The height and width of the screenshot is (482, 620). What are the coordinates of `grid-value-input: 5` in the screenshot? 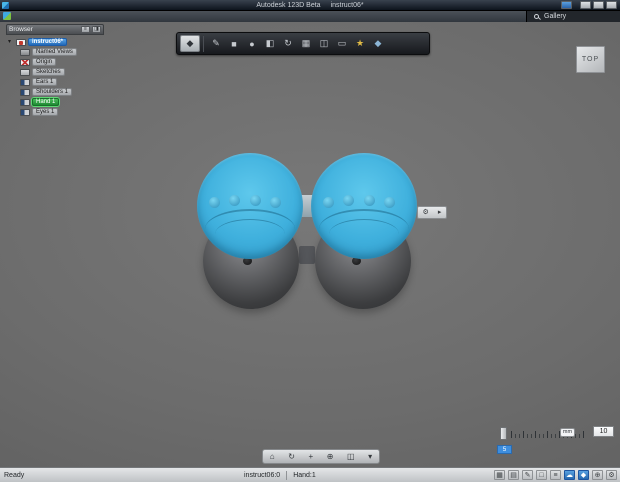 It's located at (504, 449).